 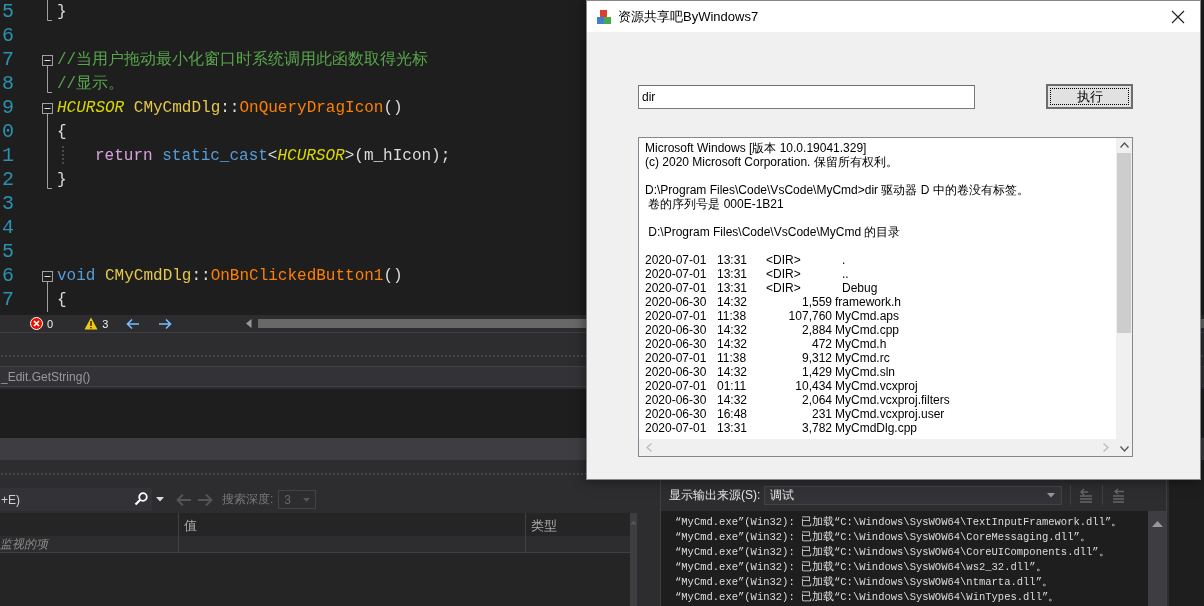 I want to click on line-number: 2, so click(x=8, y=180).